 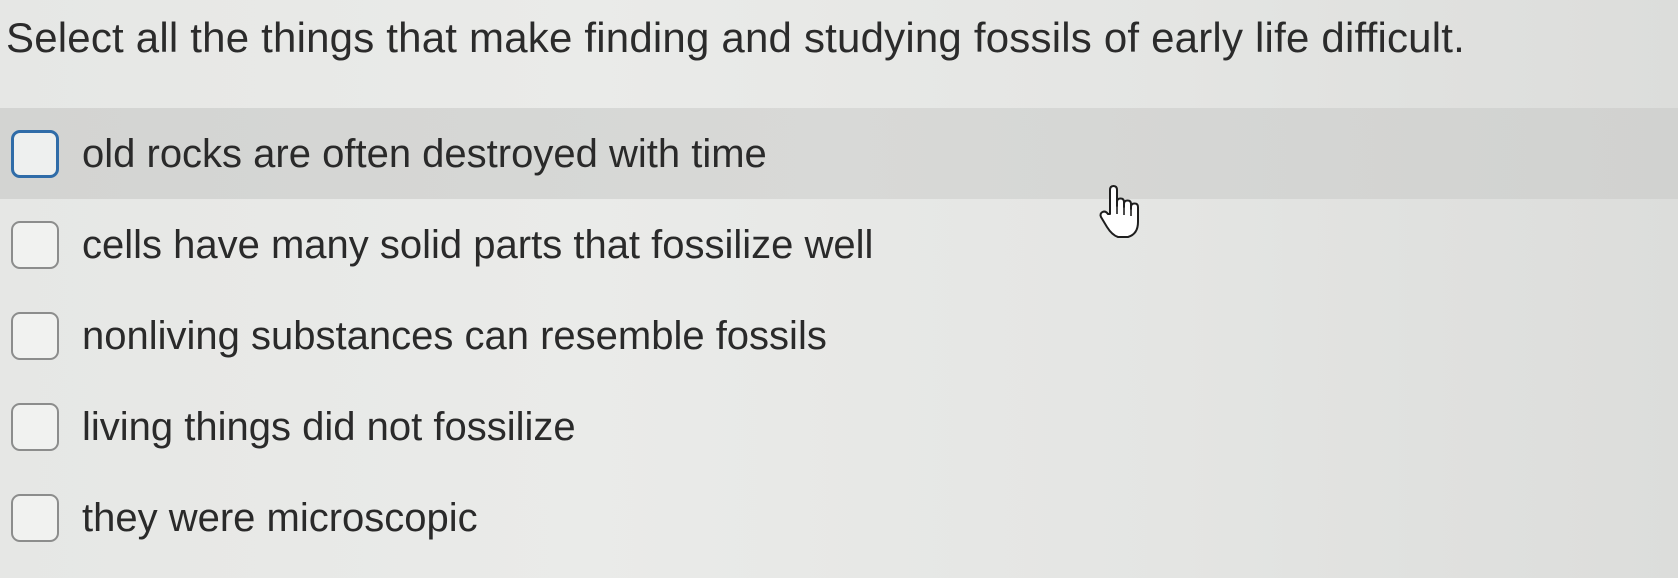 What do you see at coordinates (280, 517) in the screenshot?
I see `option-label: they were microscopic` at bounding box center [280, 517].